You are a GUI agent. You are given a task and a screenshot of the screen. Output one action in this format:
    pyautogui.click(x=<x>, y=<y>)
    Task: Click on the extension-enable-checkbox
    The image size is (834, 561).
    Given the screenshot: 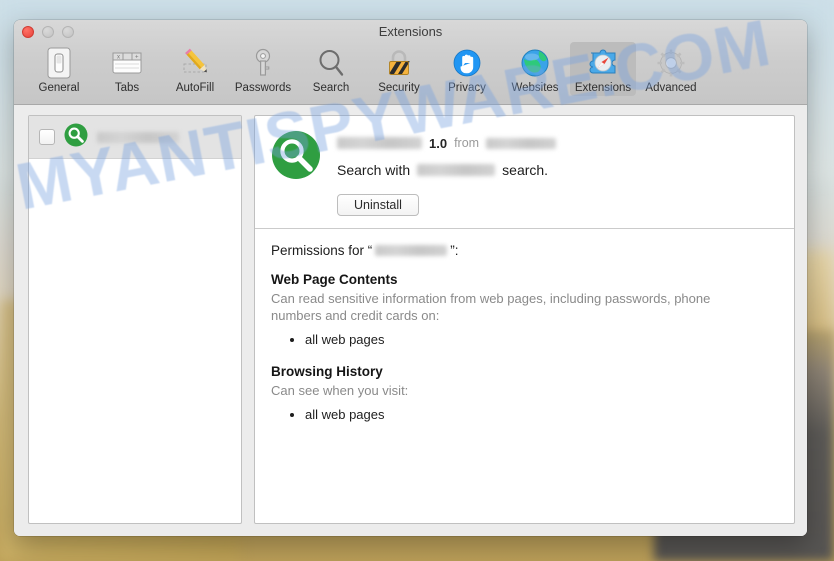 What is the action you would take?
    pyautogui.click(x=47, y=137)
    